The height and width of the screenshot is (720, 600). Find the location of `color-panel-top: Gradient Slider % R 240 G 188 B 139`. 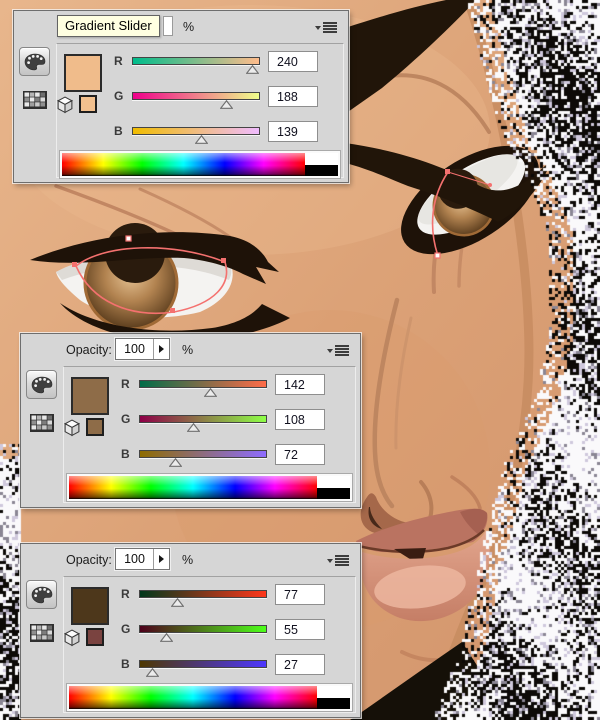

color-panel-top: Gradient Slider % R 240 G 188 B 139 is located at coordinates (181, 96).